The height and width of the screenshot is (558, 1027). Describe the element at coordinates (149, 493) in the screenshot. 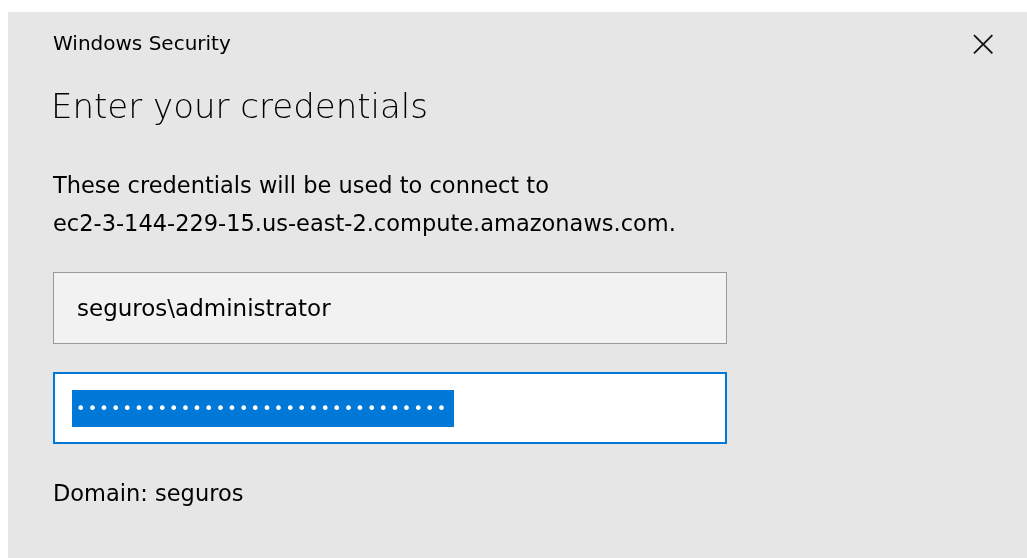

I see `domain-label: Domain: seguros` at that location.